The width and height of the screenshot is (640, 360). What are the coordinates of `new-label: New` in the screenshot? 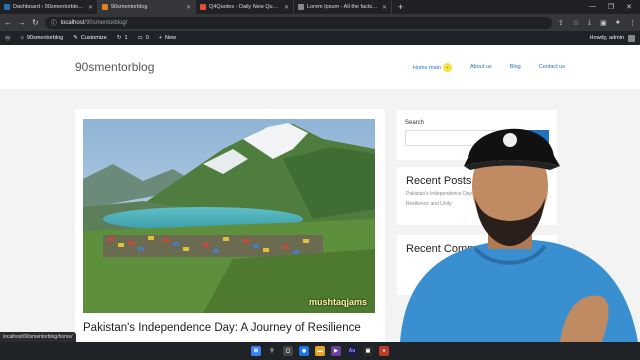 It's located at (170, 38).